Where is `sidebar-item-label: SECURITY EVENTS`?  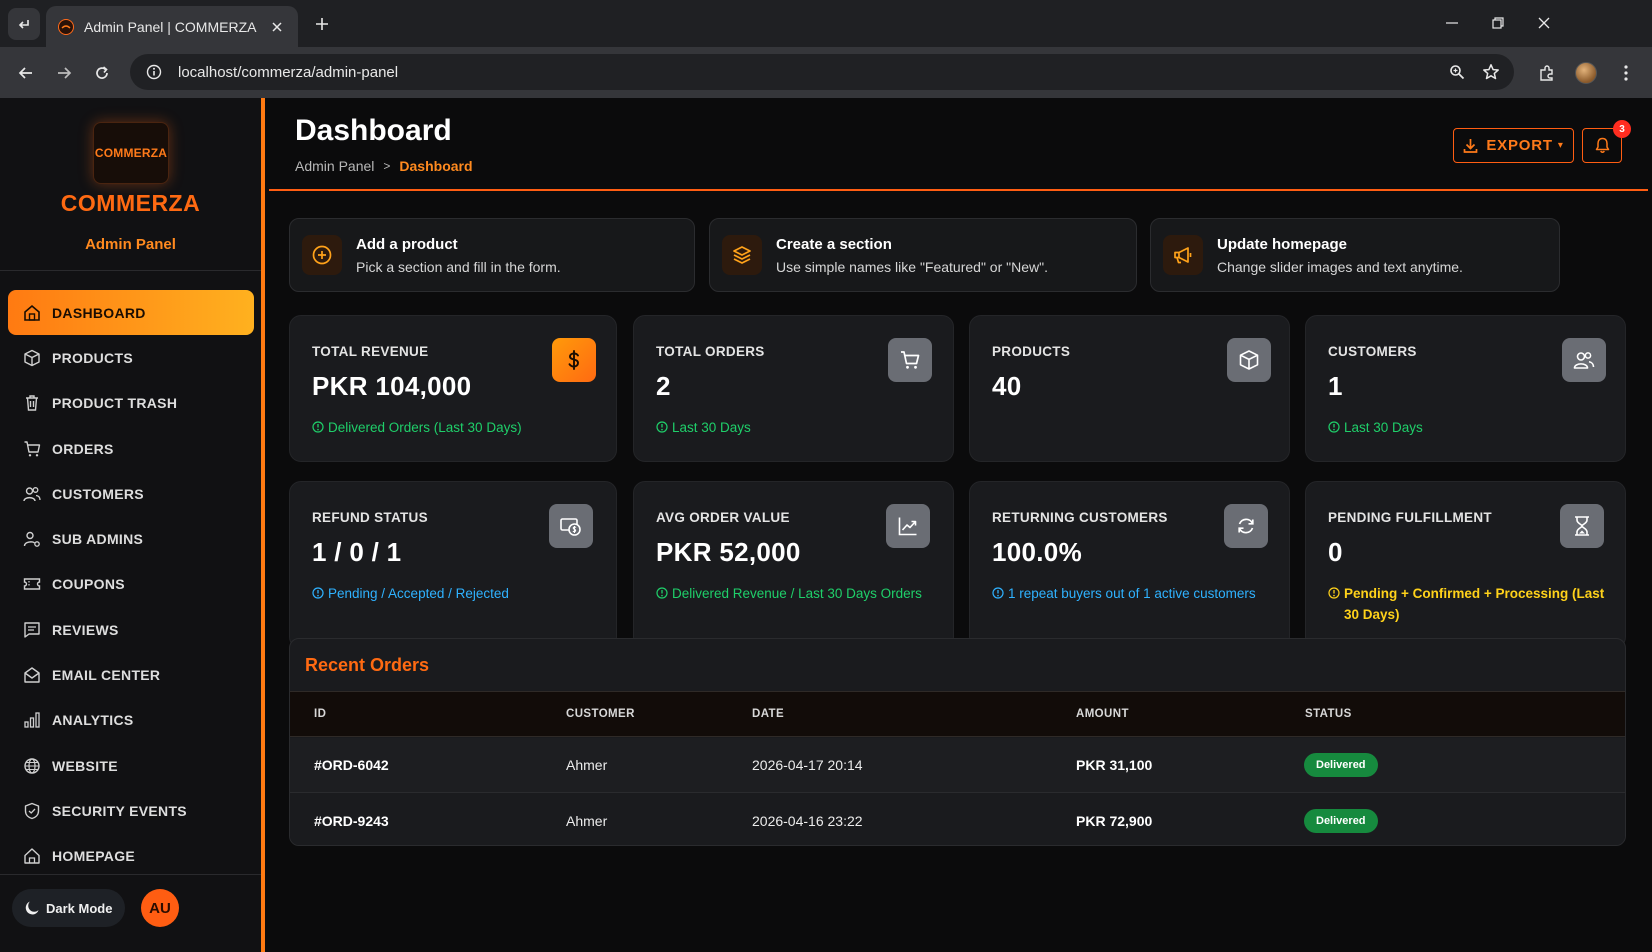 sidebar-item-label: SECURITY EVENTS is located at coordinates (119, 810).